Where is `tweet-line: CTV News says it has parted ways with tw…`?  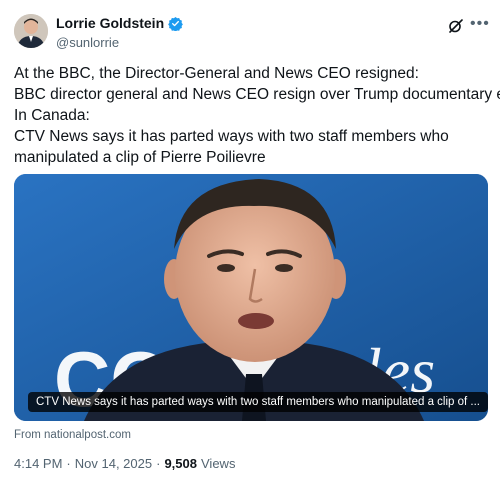 tweet-line: CTV News says it has parted ways with tw… is located at coordinates (231, 136).